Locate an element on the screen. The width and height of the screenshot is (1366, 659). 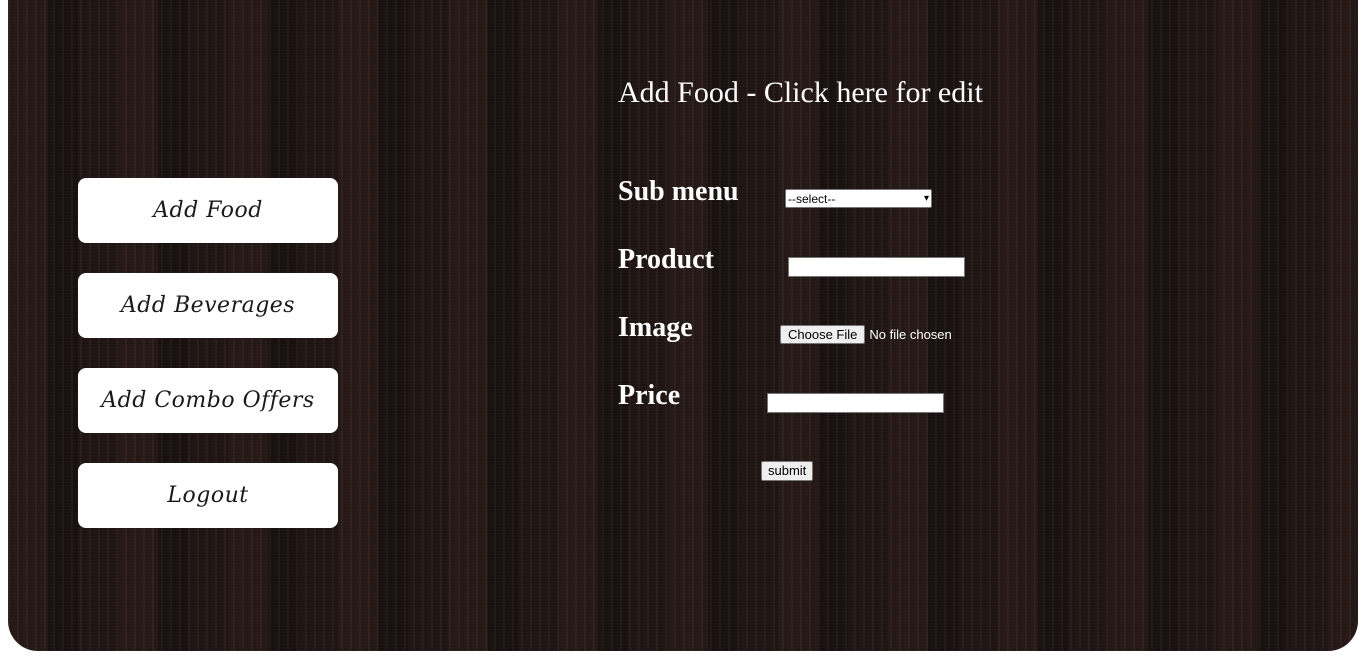
add-combo-offers-button: Add Combo Offers is located at coordinates (208, 400).